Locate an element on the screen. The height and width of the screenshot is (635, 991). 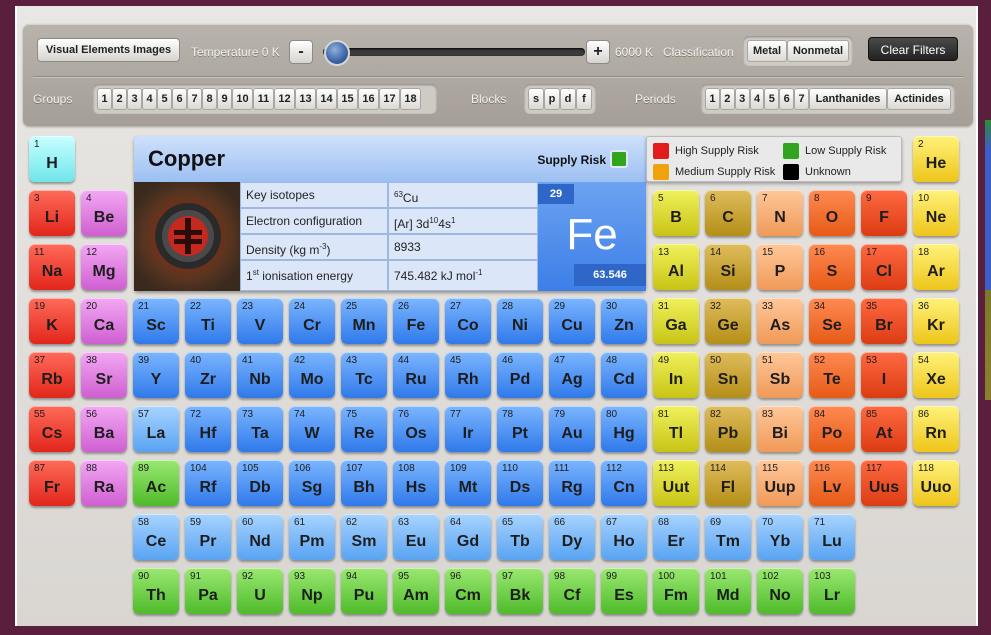
temperature-decrease-button: - is located at coordinates (301, 52).